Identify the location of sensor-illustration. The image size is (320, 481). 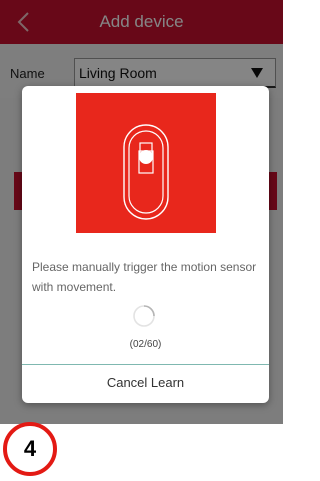
(146, 163).